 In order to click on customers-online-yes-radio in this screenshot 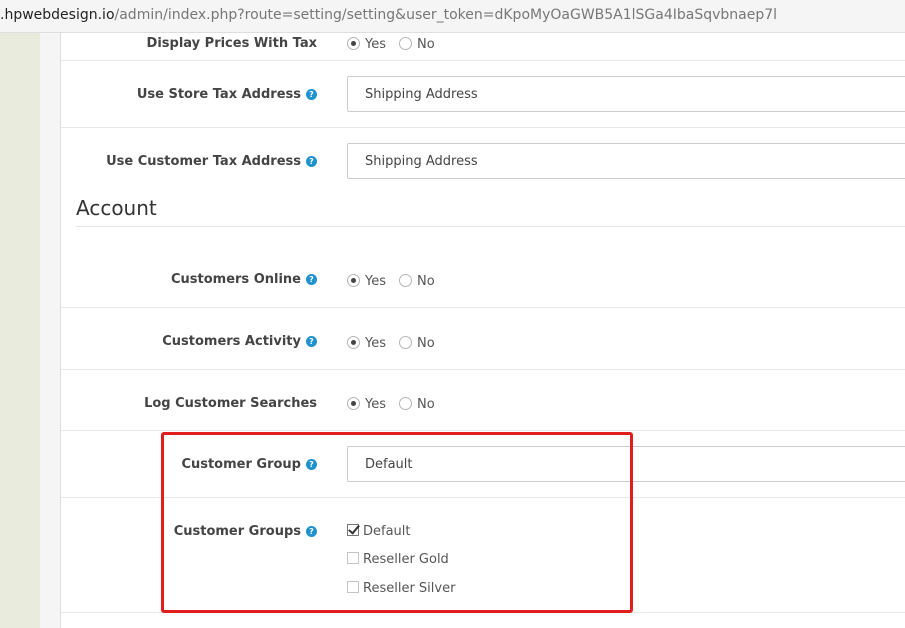, I will do `click(353, 280)`.